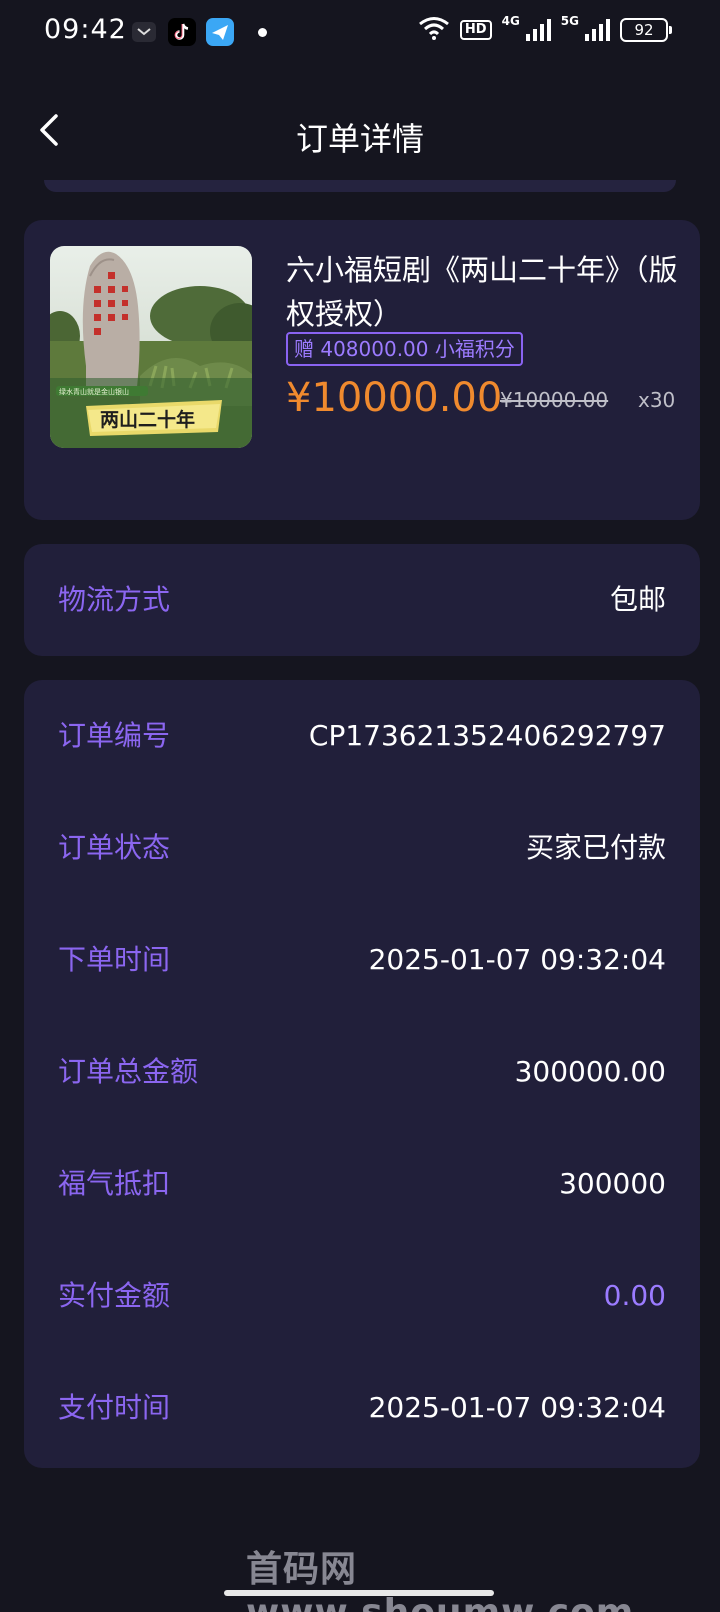 The image size is (720, 1612). What do you see at coordinates (634, 1295) in the screenshot?
I see `paid-amount-value: 0.00` at bounding box center [634, 1295].